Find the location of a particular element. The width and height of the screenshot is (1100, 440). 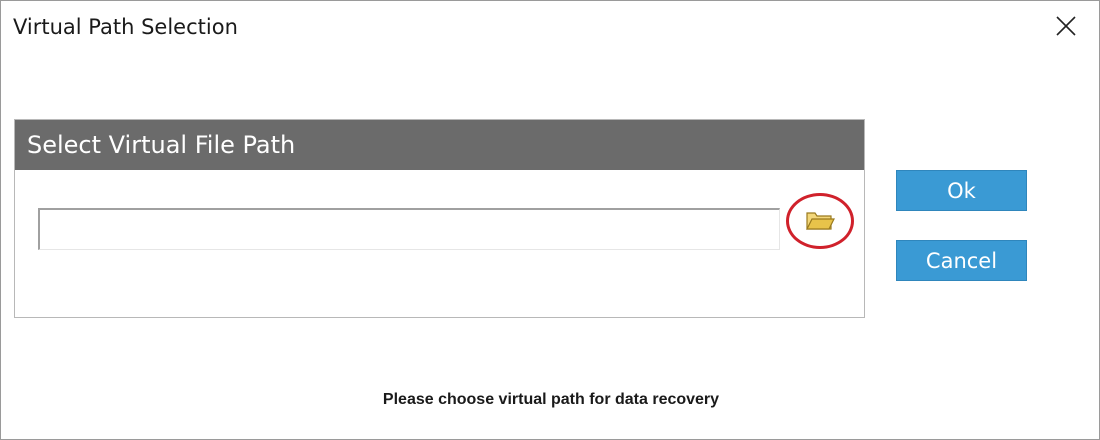

browse-folder-button is located at coordinates (820, 221).